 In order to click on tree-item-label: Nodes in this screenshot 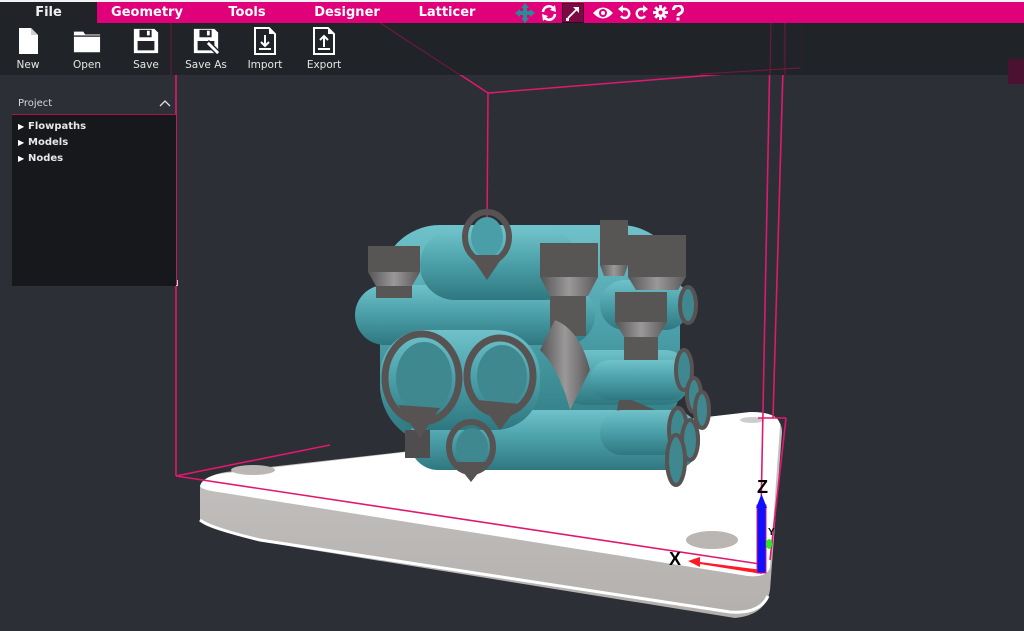, I will do `click(46, 158)`.